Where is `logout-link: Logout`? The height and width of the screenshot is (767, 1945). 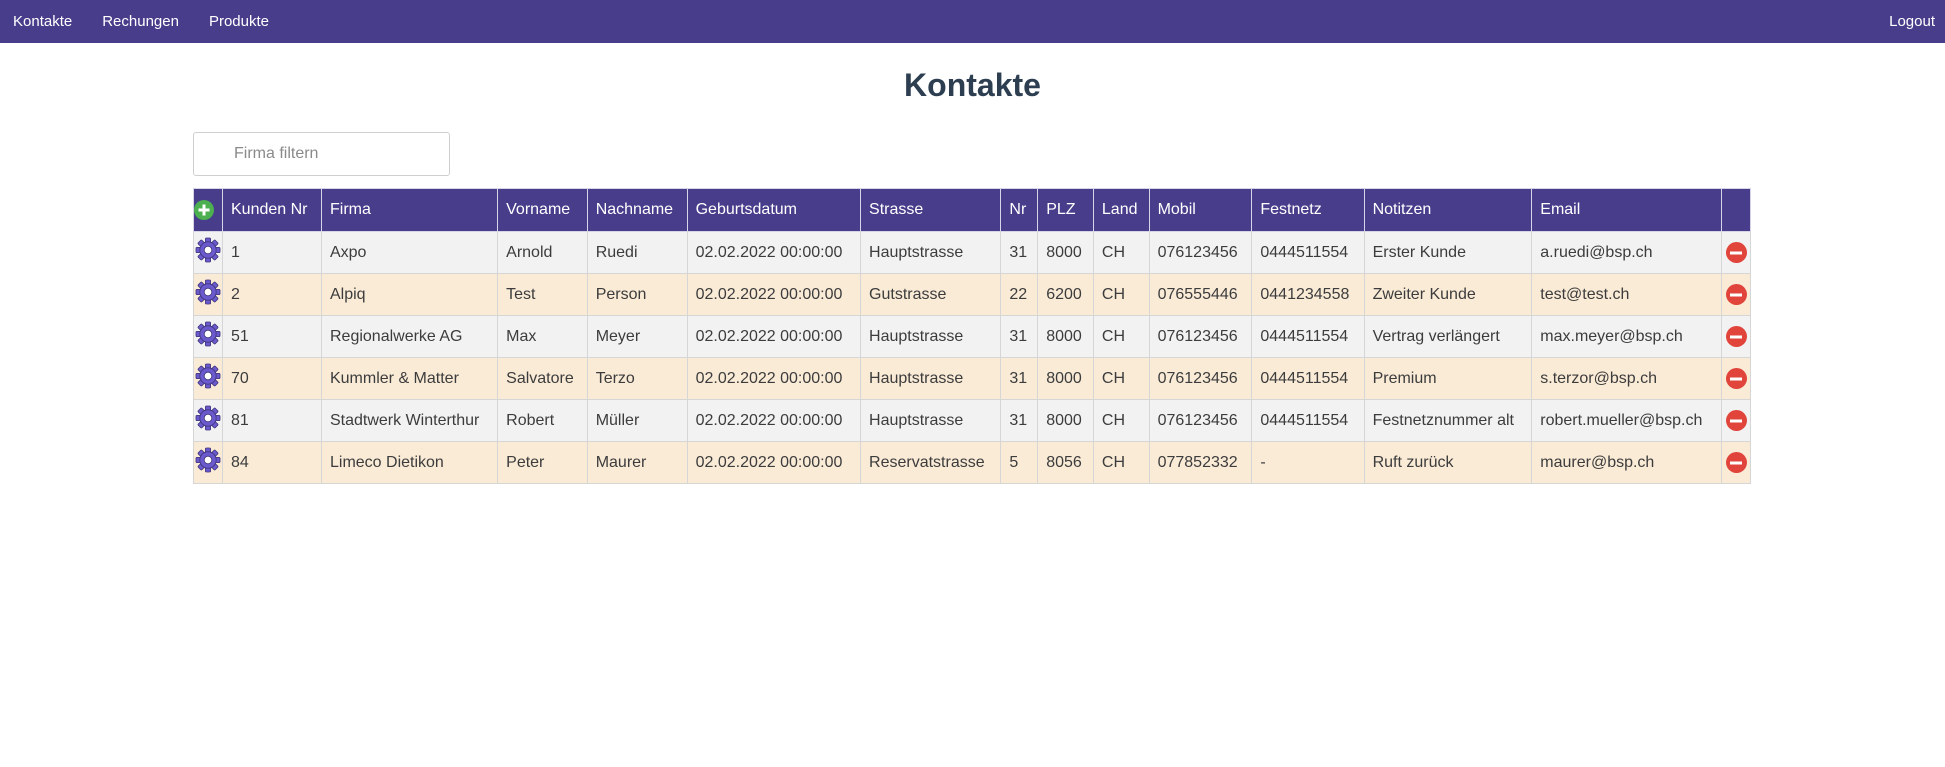
logout-link: Logout is located at coordinates (1917, 21).